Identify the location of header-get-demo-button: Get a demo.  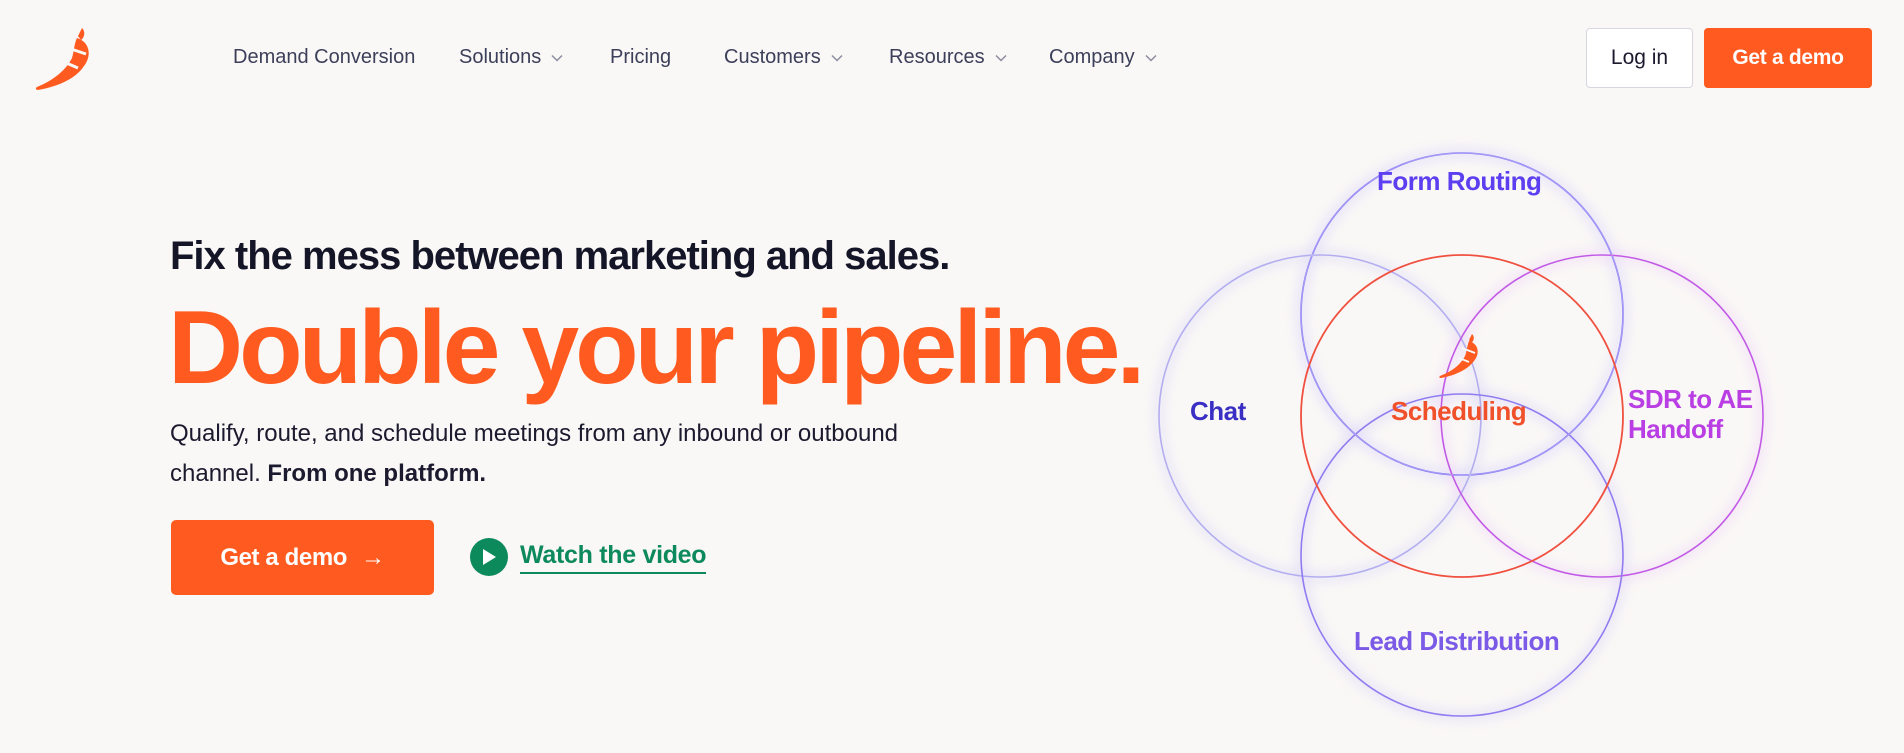
(1788, 58).